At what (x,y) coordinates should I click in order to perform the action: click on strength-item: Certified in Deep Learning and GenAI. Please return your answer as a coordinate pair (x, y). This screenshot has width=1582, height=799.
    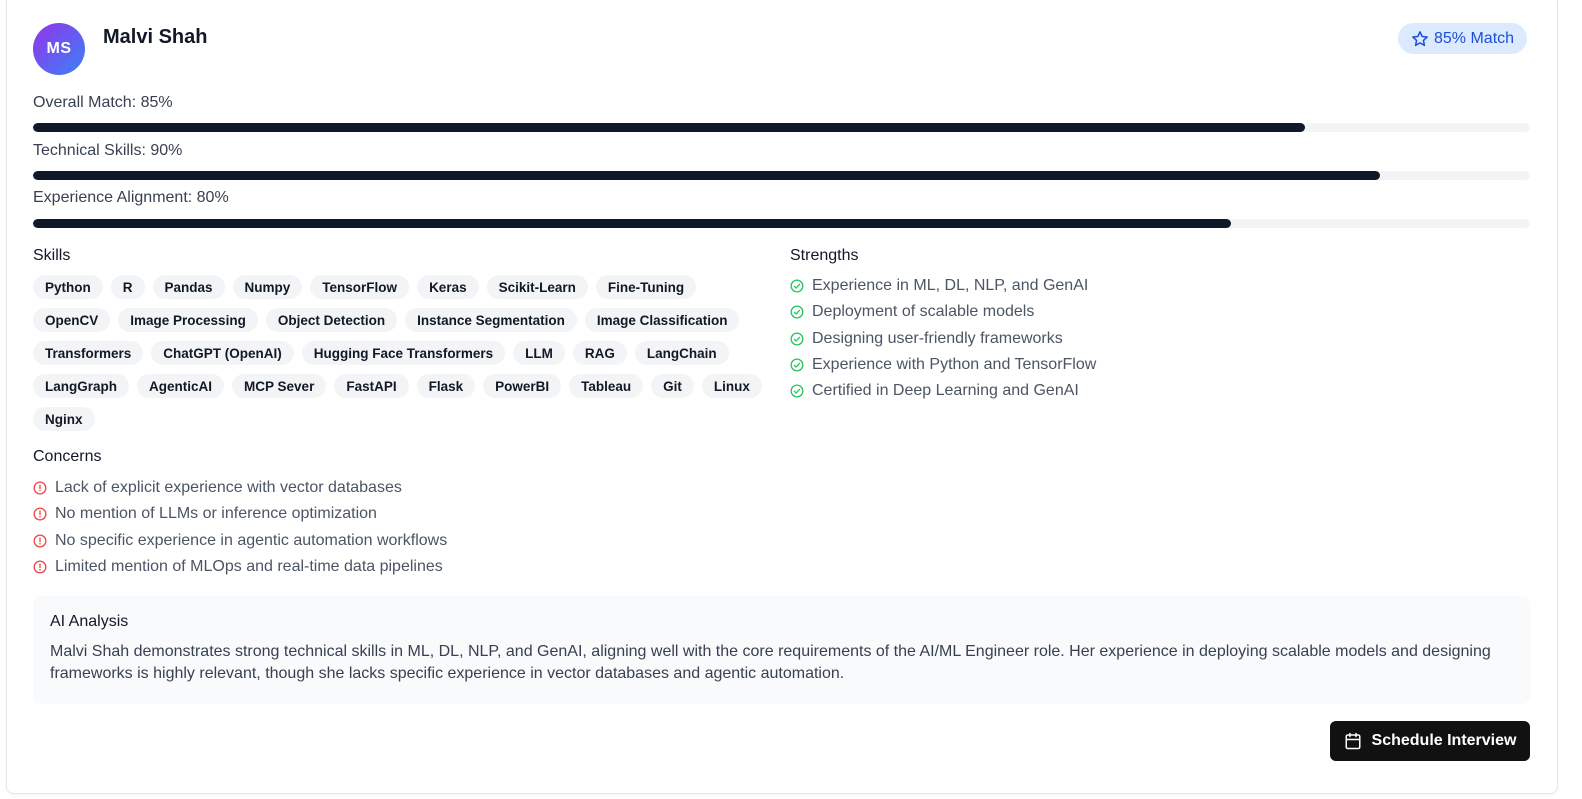
    Looking at the image, I should click on (943, 391).